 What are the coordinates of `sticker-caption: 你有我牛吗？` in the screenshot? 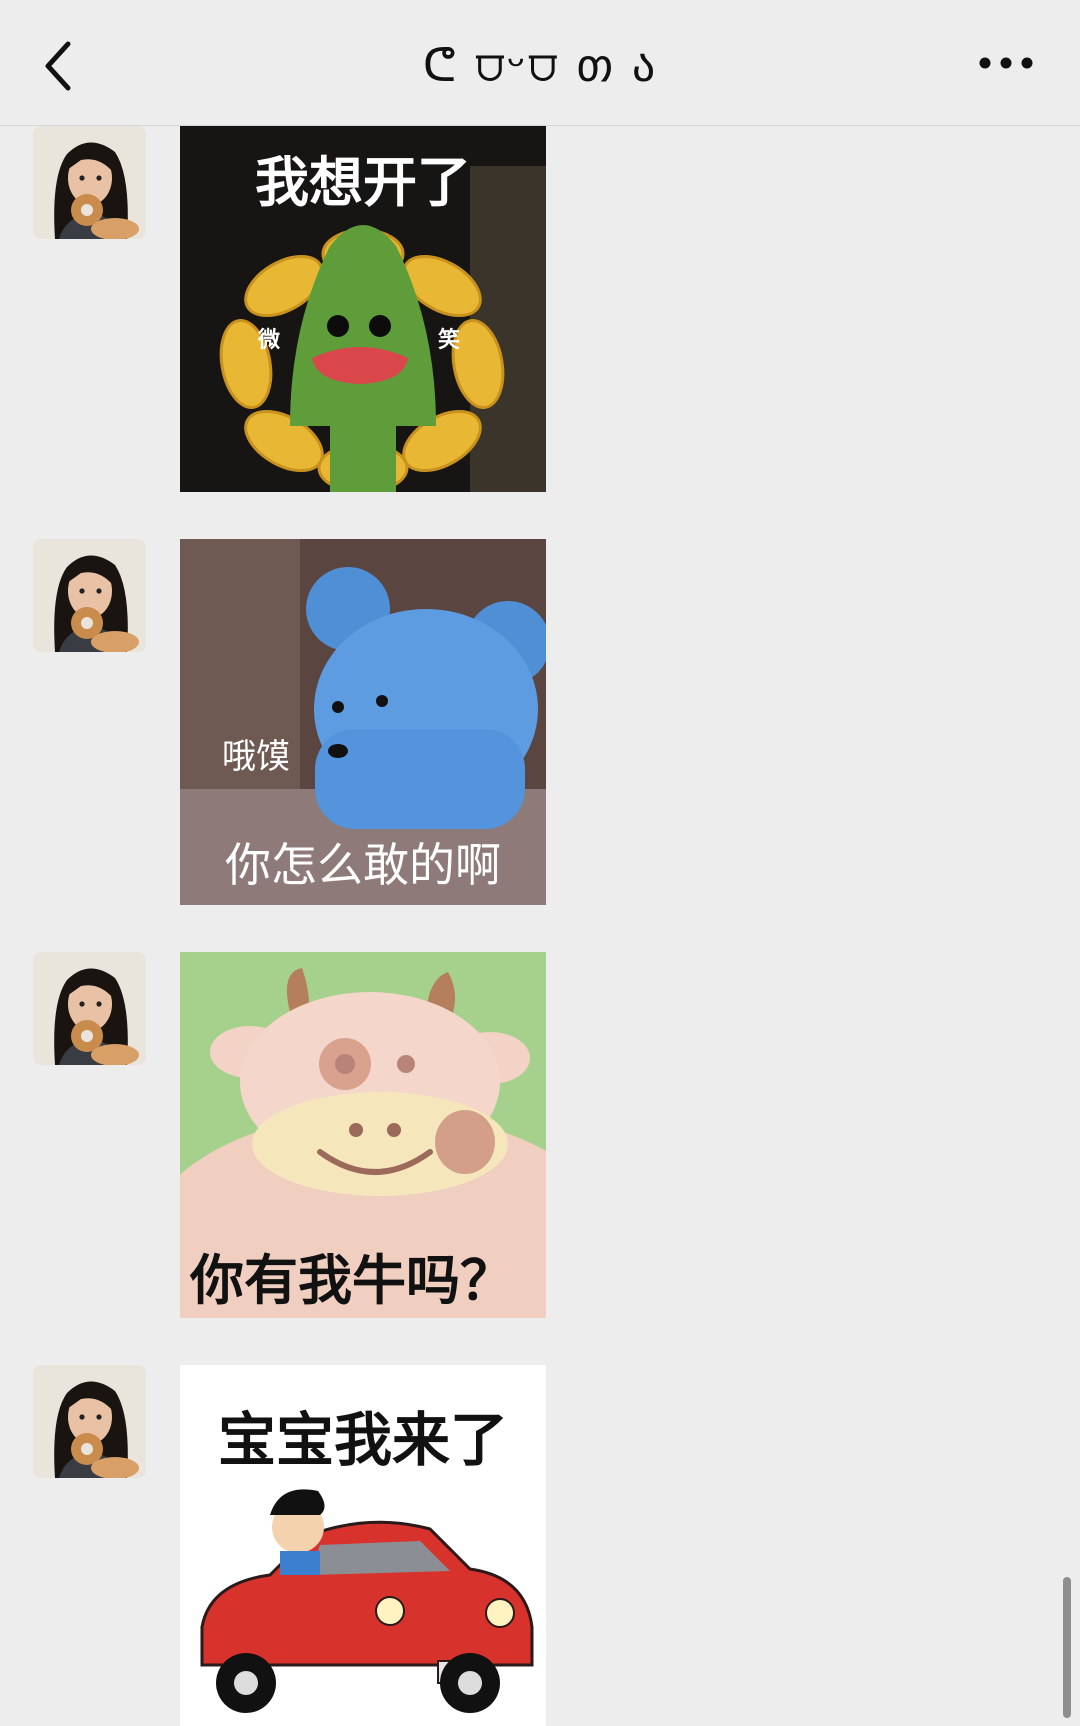 It's located at (352, 1280).